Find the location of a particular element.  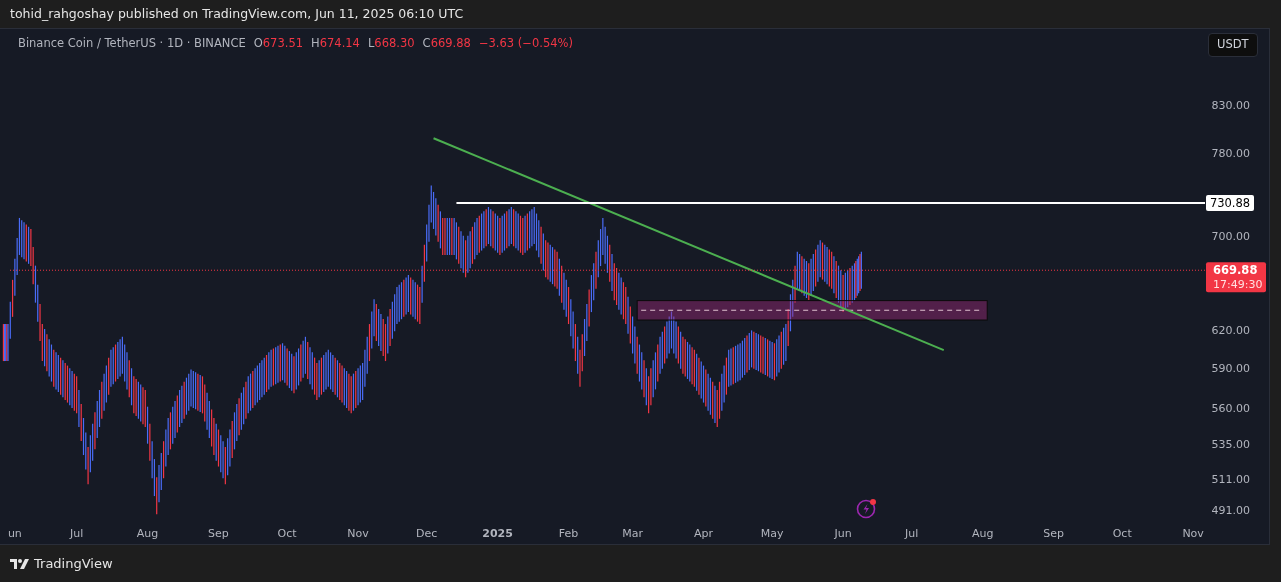

time-axis-label: Dec is located at coordinates (427, 533).